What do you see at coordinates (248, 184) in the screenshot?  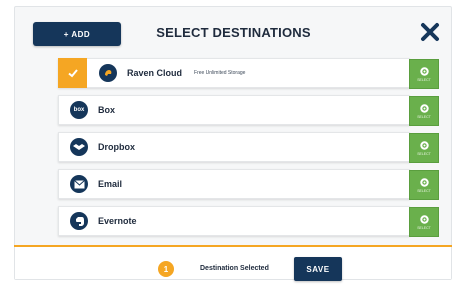 I see `destination-row-email: Email SELECT` at bounding box center [248, 184].